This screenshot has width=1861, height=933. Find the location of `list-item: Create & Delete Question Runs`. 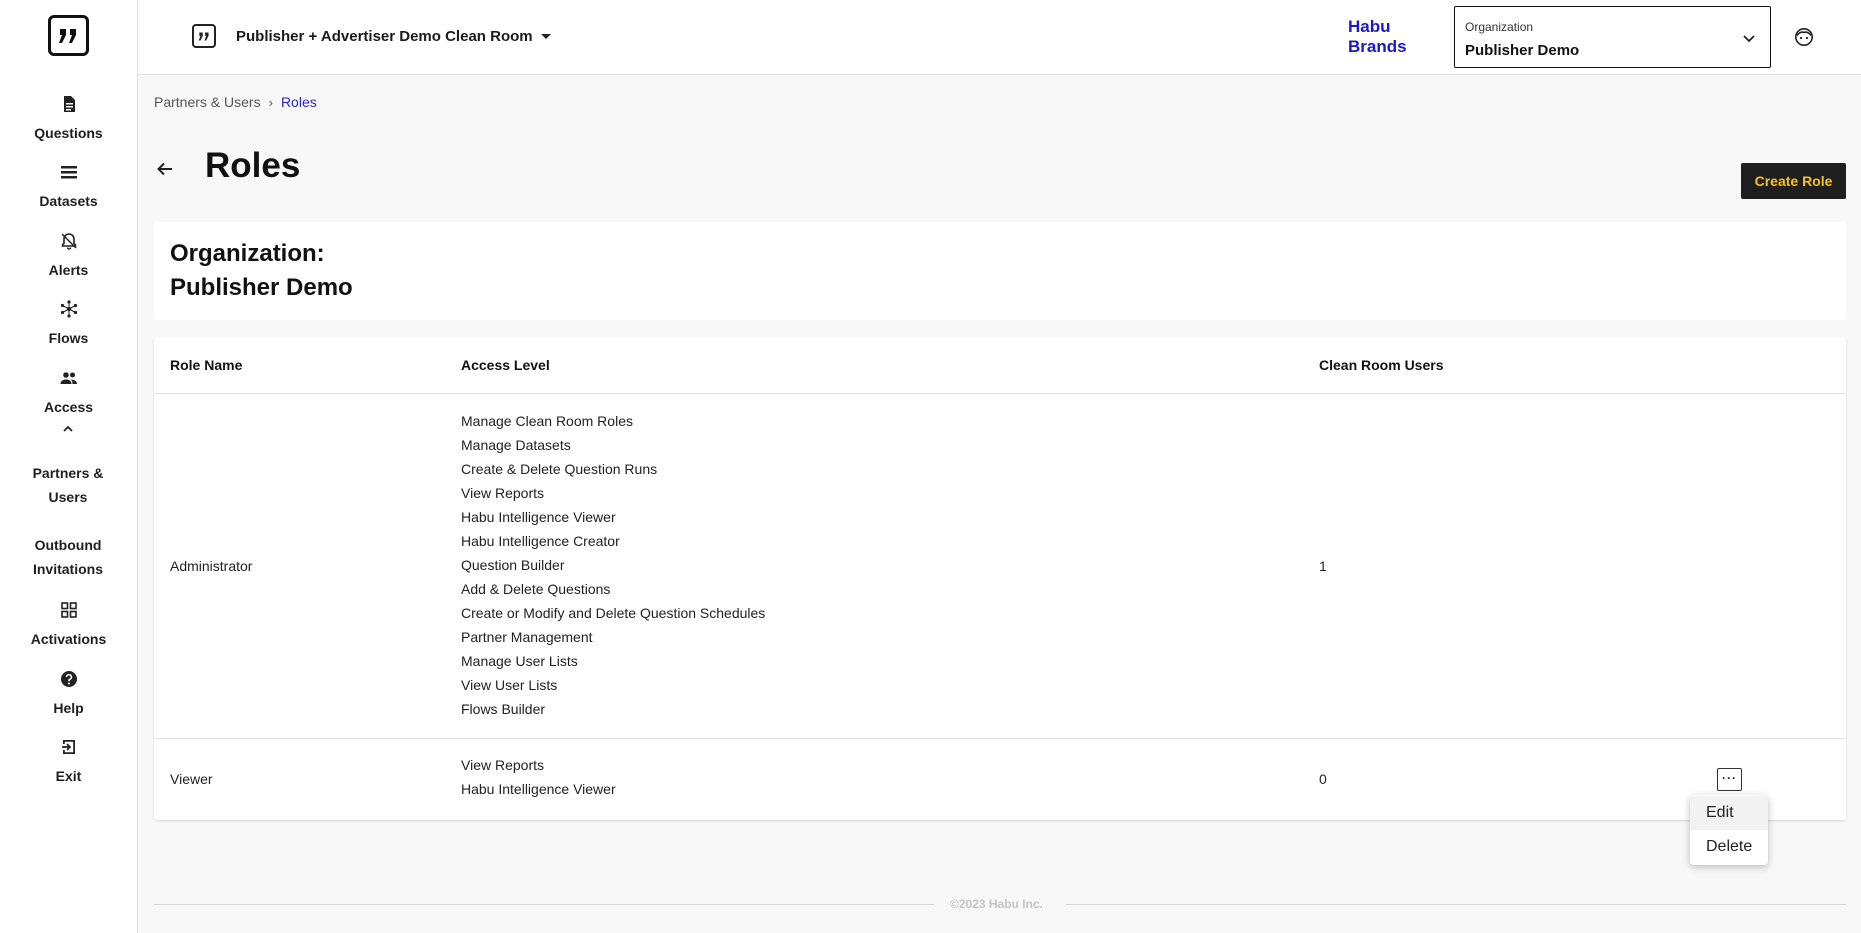

list-item: Create & Delete Question Runs is located at coordinates (559, 469).